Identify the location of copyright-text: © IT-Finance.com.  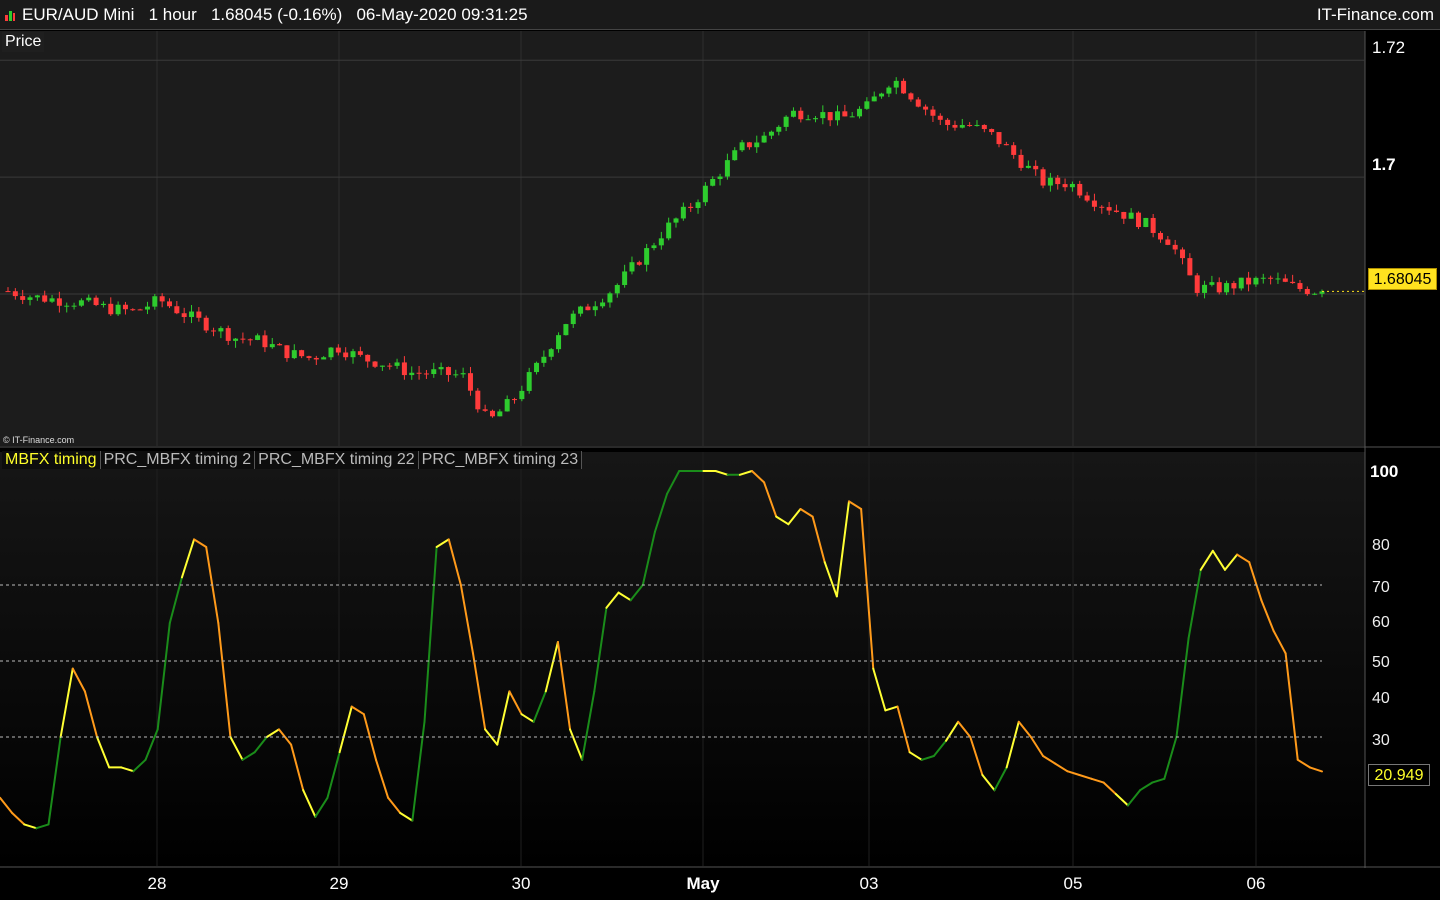
(39, 440).